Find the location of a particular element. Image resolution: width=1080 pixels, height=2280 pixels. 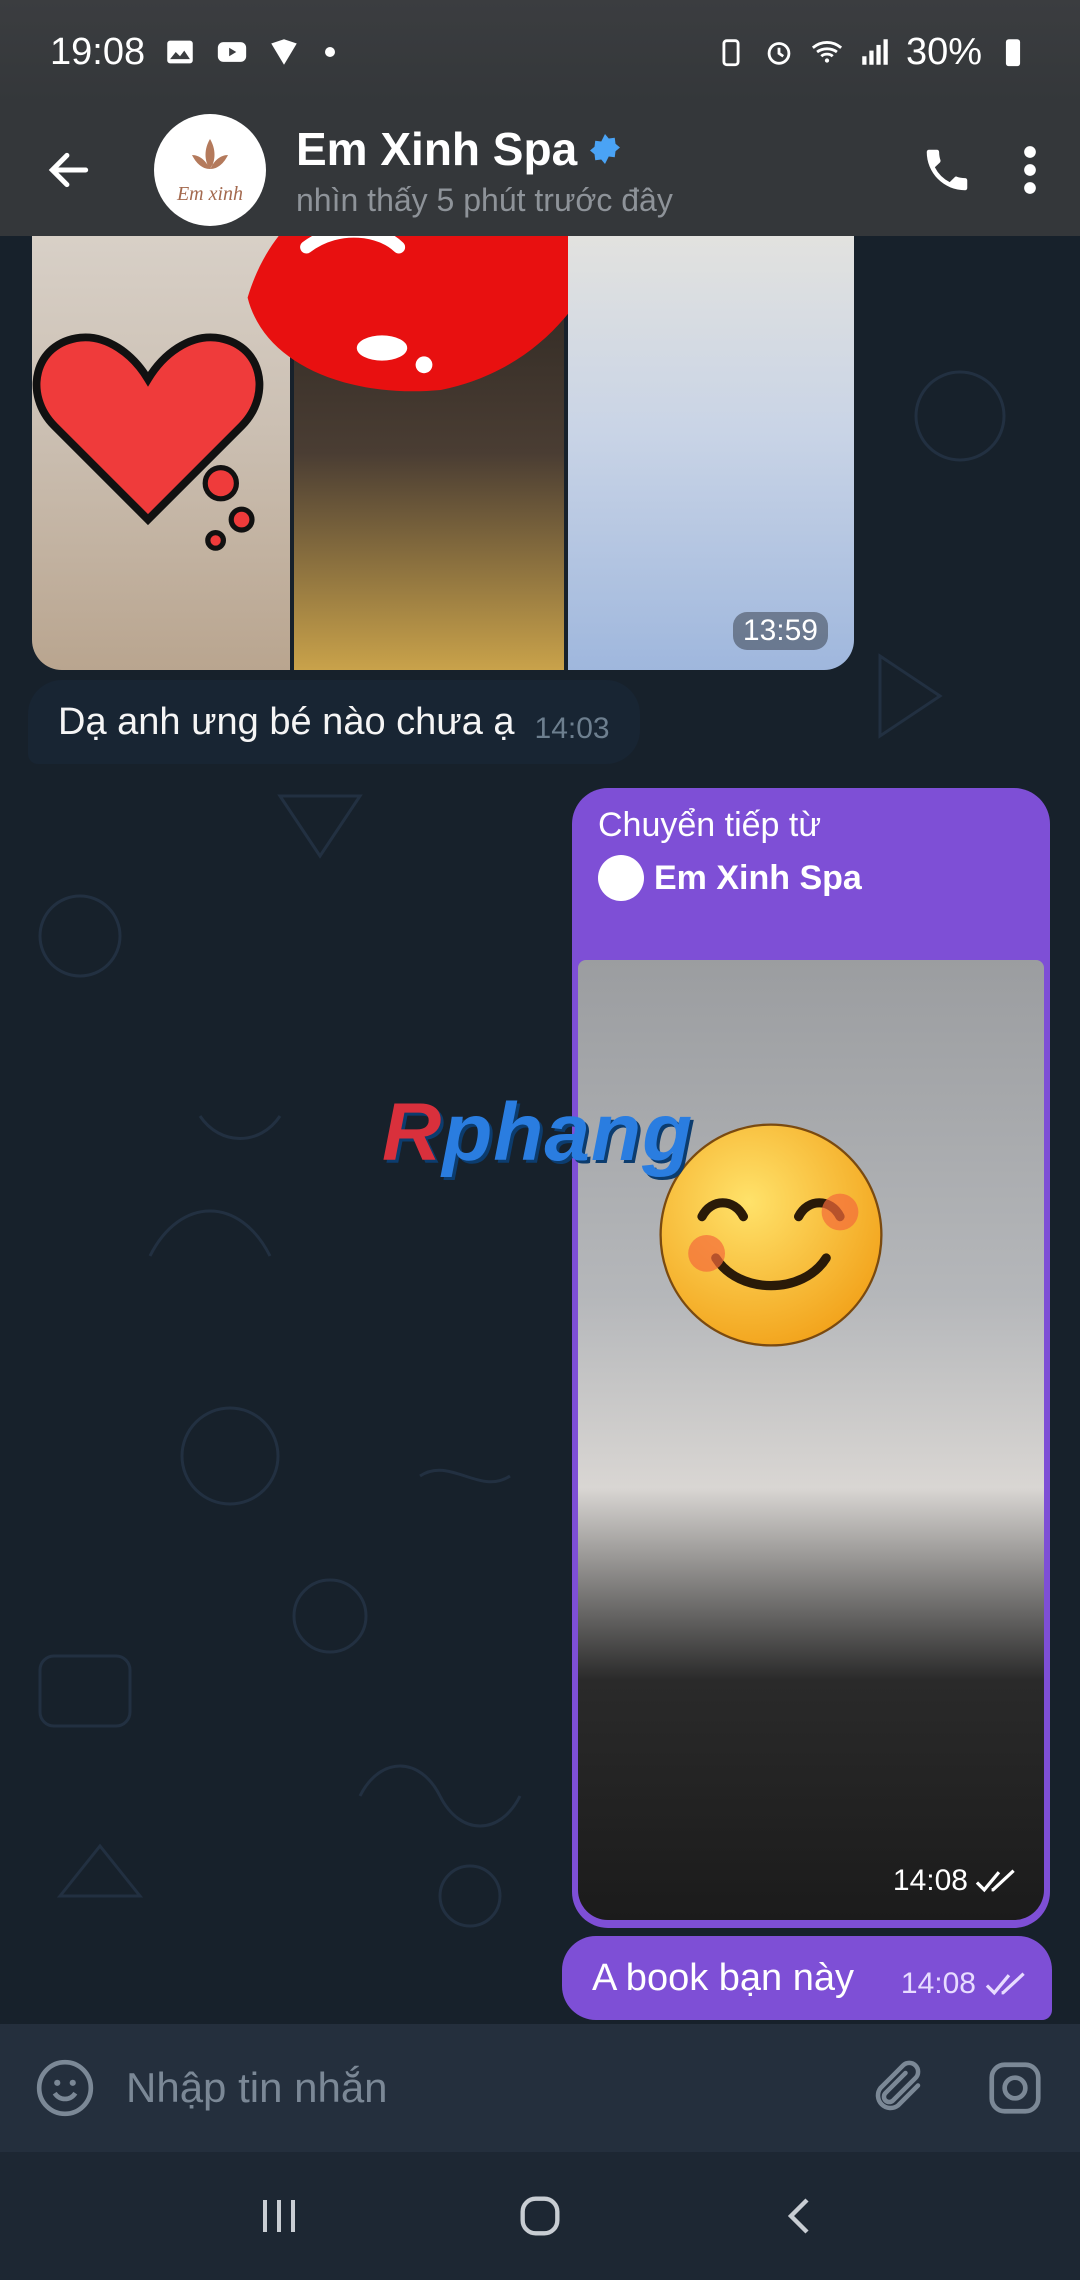

spa-logo-icon is located at coordinates (210, 153).